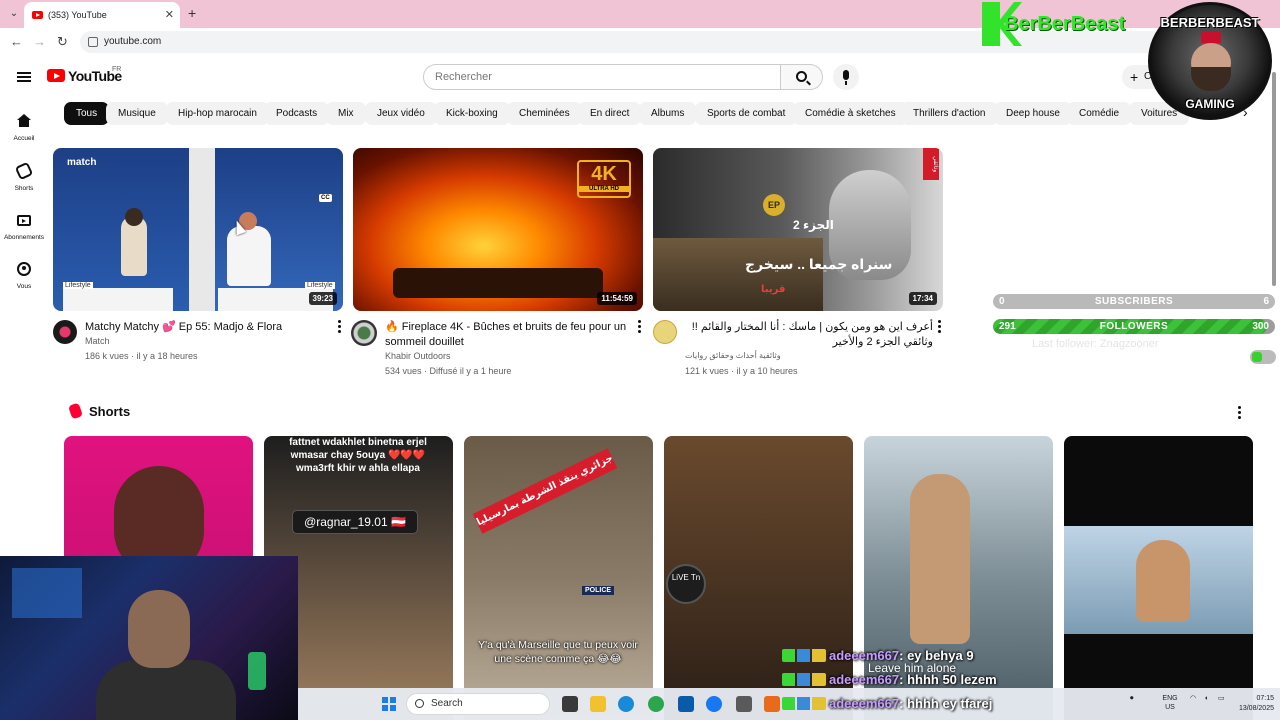 This screenshot has width=1280, height=720. What do you see at coordinates (1033, 113) in the screenshot?
I see `chip-deep-house: Deep house` at bounding box center [1033, 113].